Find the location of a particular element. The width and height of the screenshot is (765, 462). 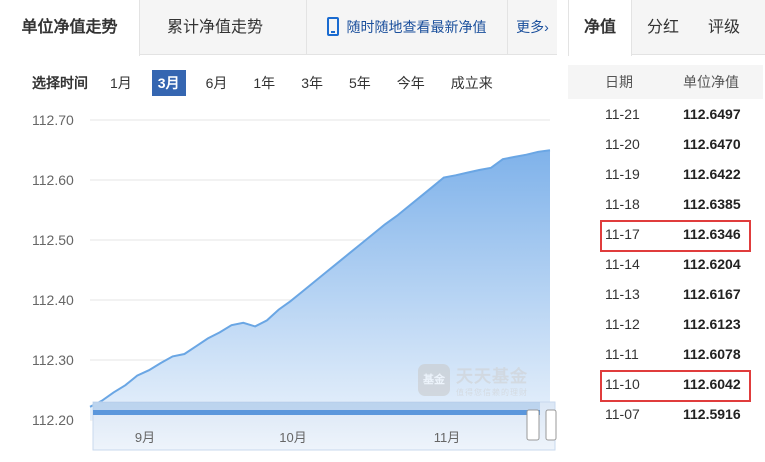

chevron-right-icon: › is located at coordinates (546, 27).